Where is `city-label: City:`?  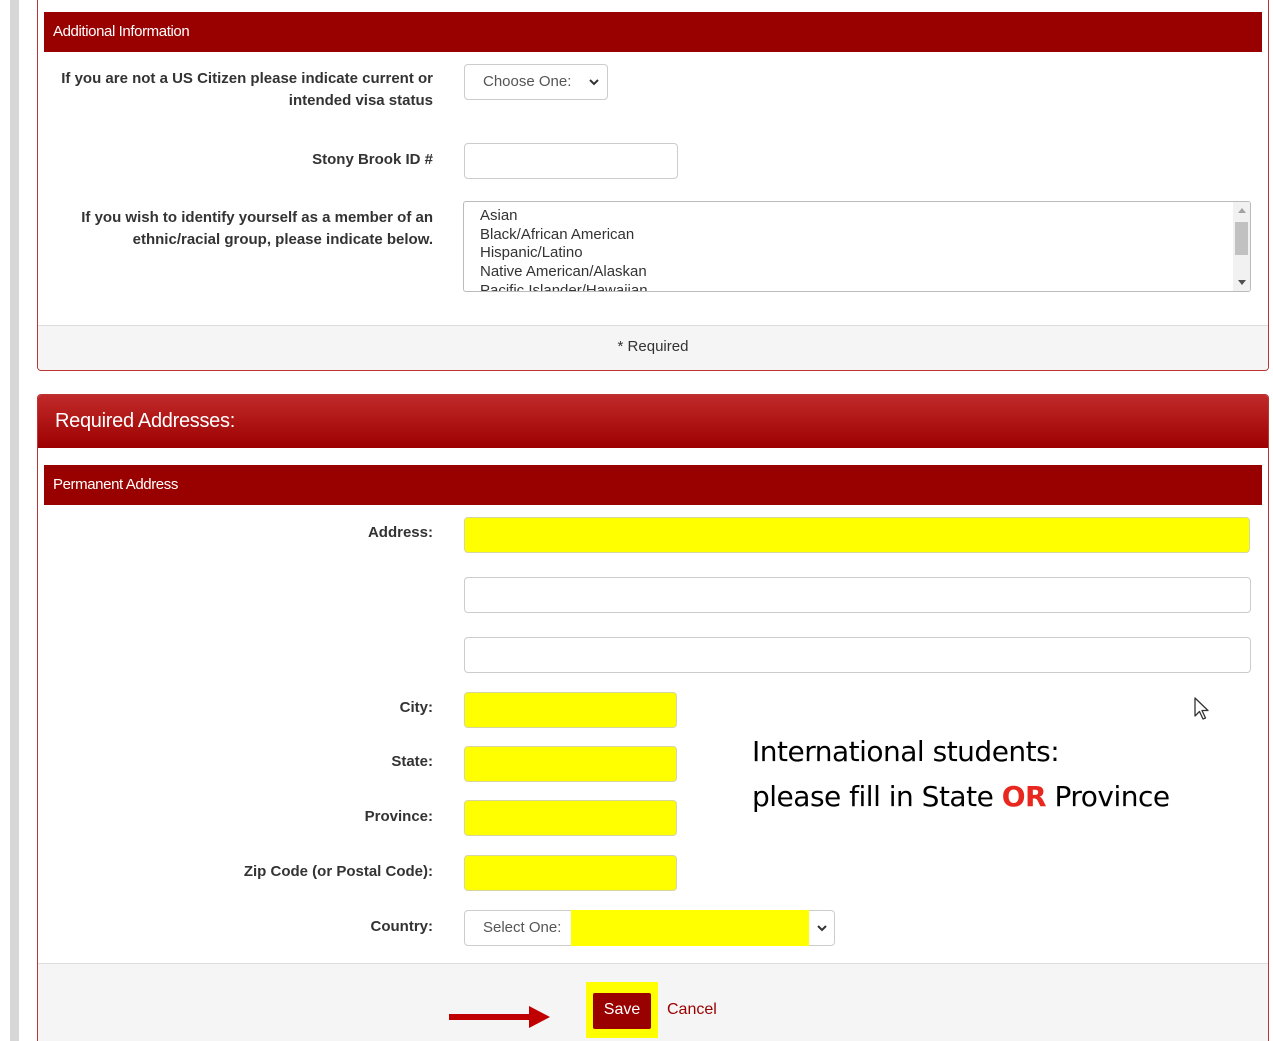
city-label: City: is located at coordinates (416, 707).